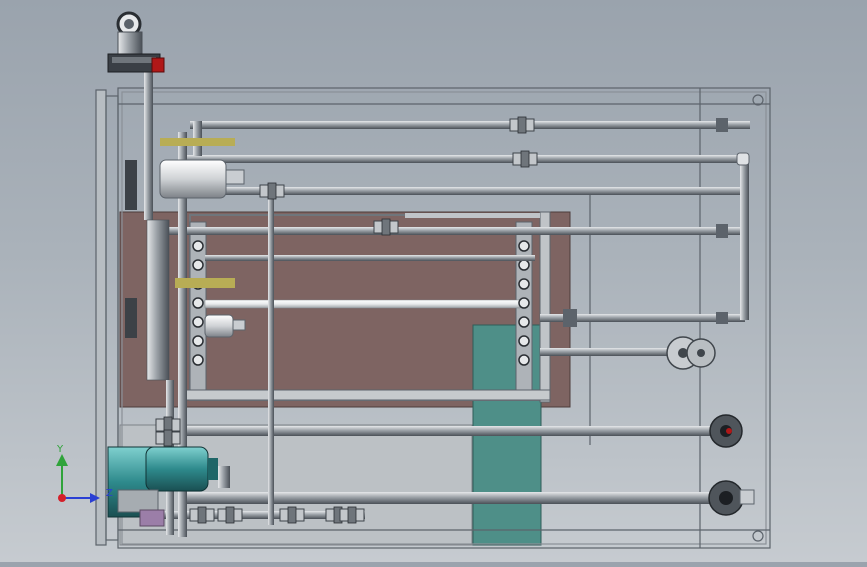  I want to click on pipe-end-caps, so click(656, 222).